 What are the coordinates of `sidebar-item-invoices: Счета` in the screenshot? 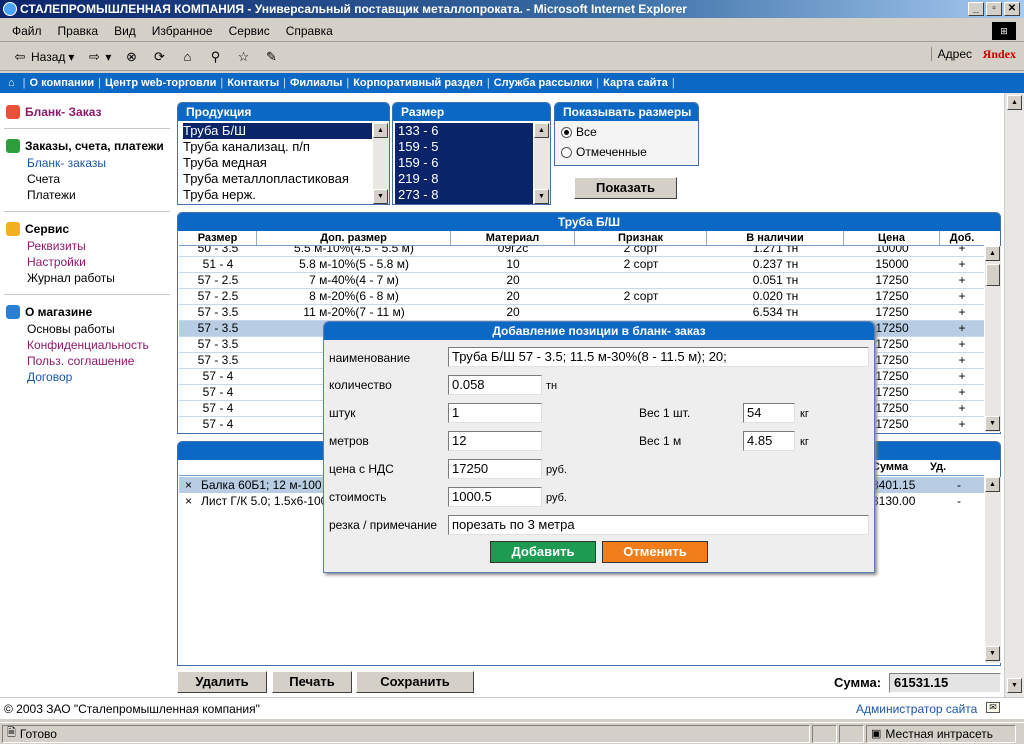 It's located at (43, 179).